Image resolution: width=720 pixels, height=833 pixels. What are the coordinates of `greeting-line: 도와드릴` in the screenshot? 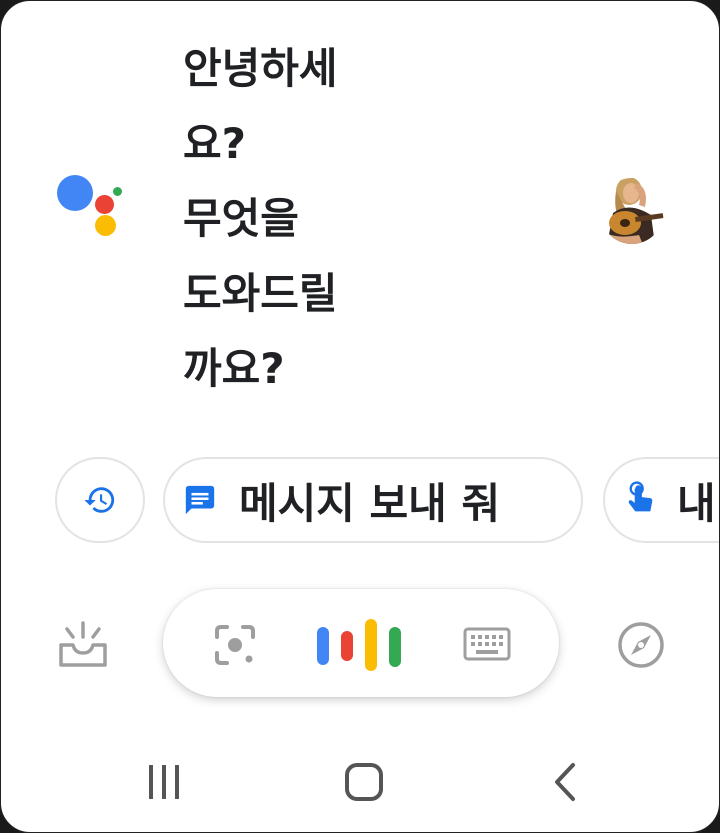 It's located at (260, 293).